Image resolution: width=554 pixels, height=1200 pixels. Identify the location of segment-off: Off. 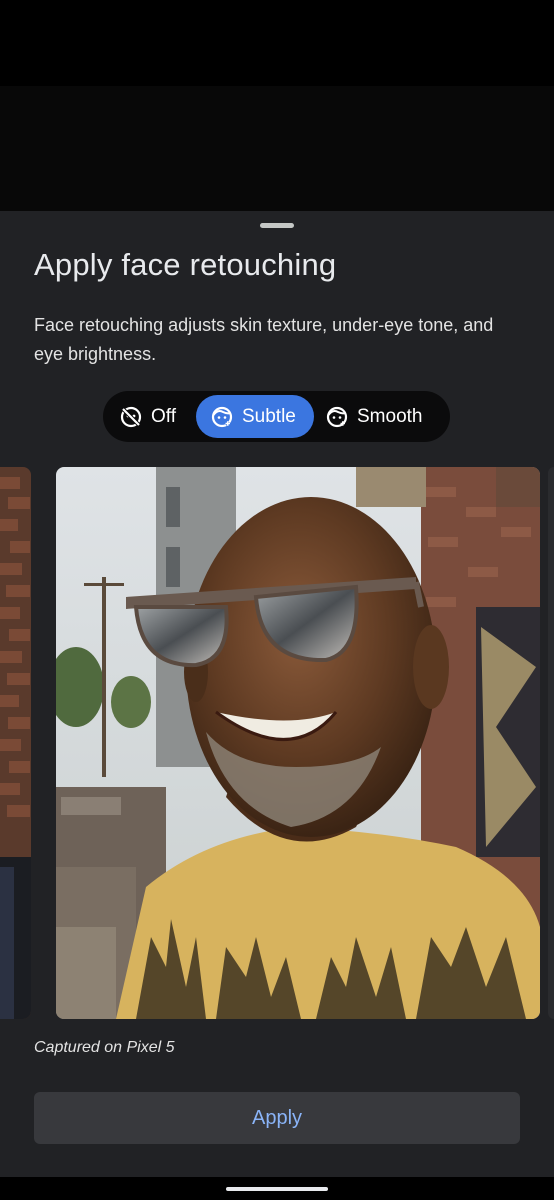
(146, 416).